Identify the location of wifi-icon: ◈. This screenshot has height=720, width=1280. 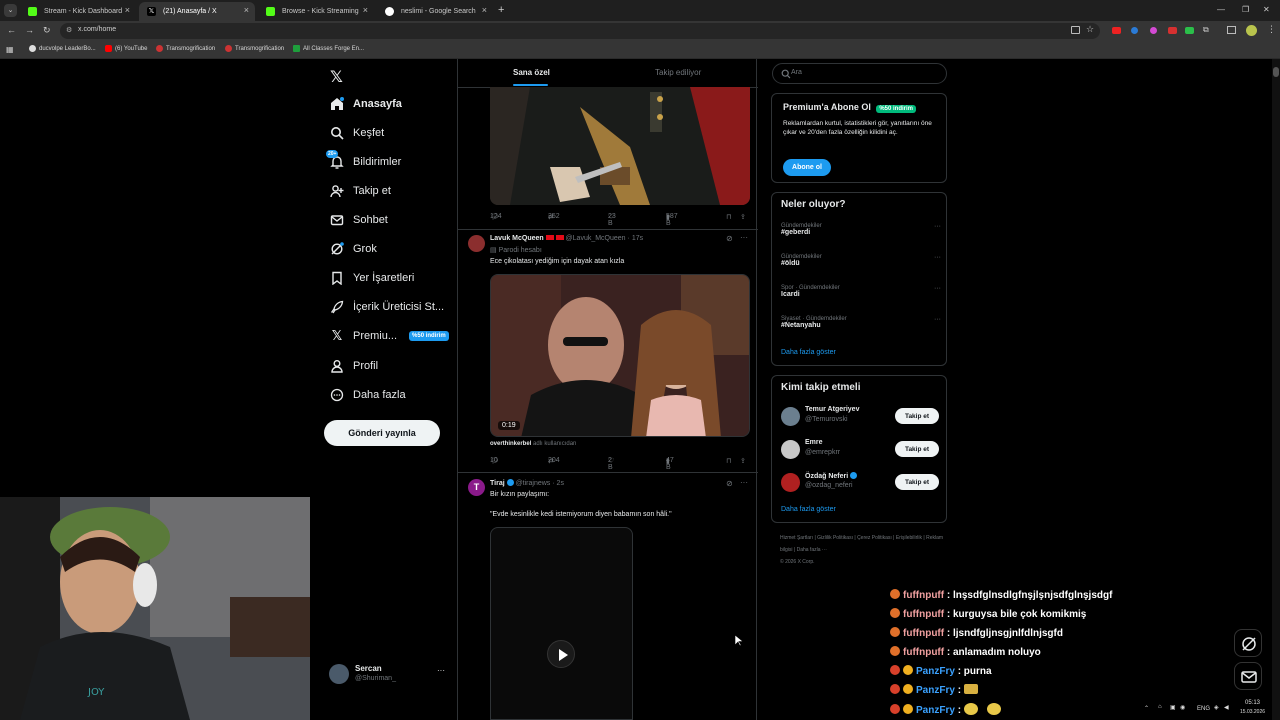
(1216, 707).